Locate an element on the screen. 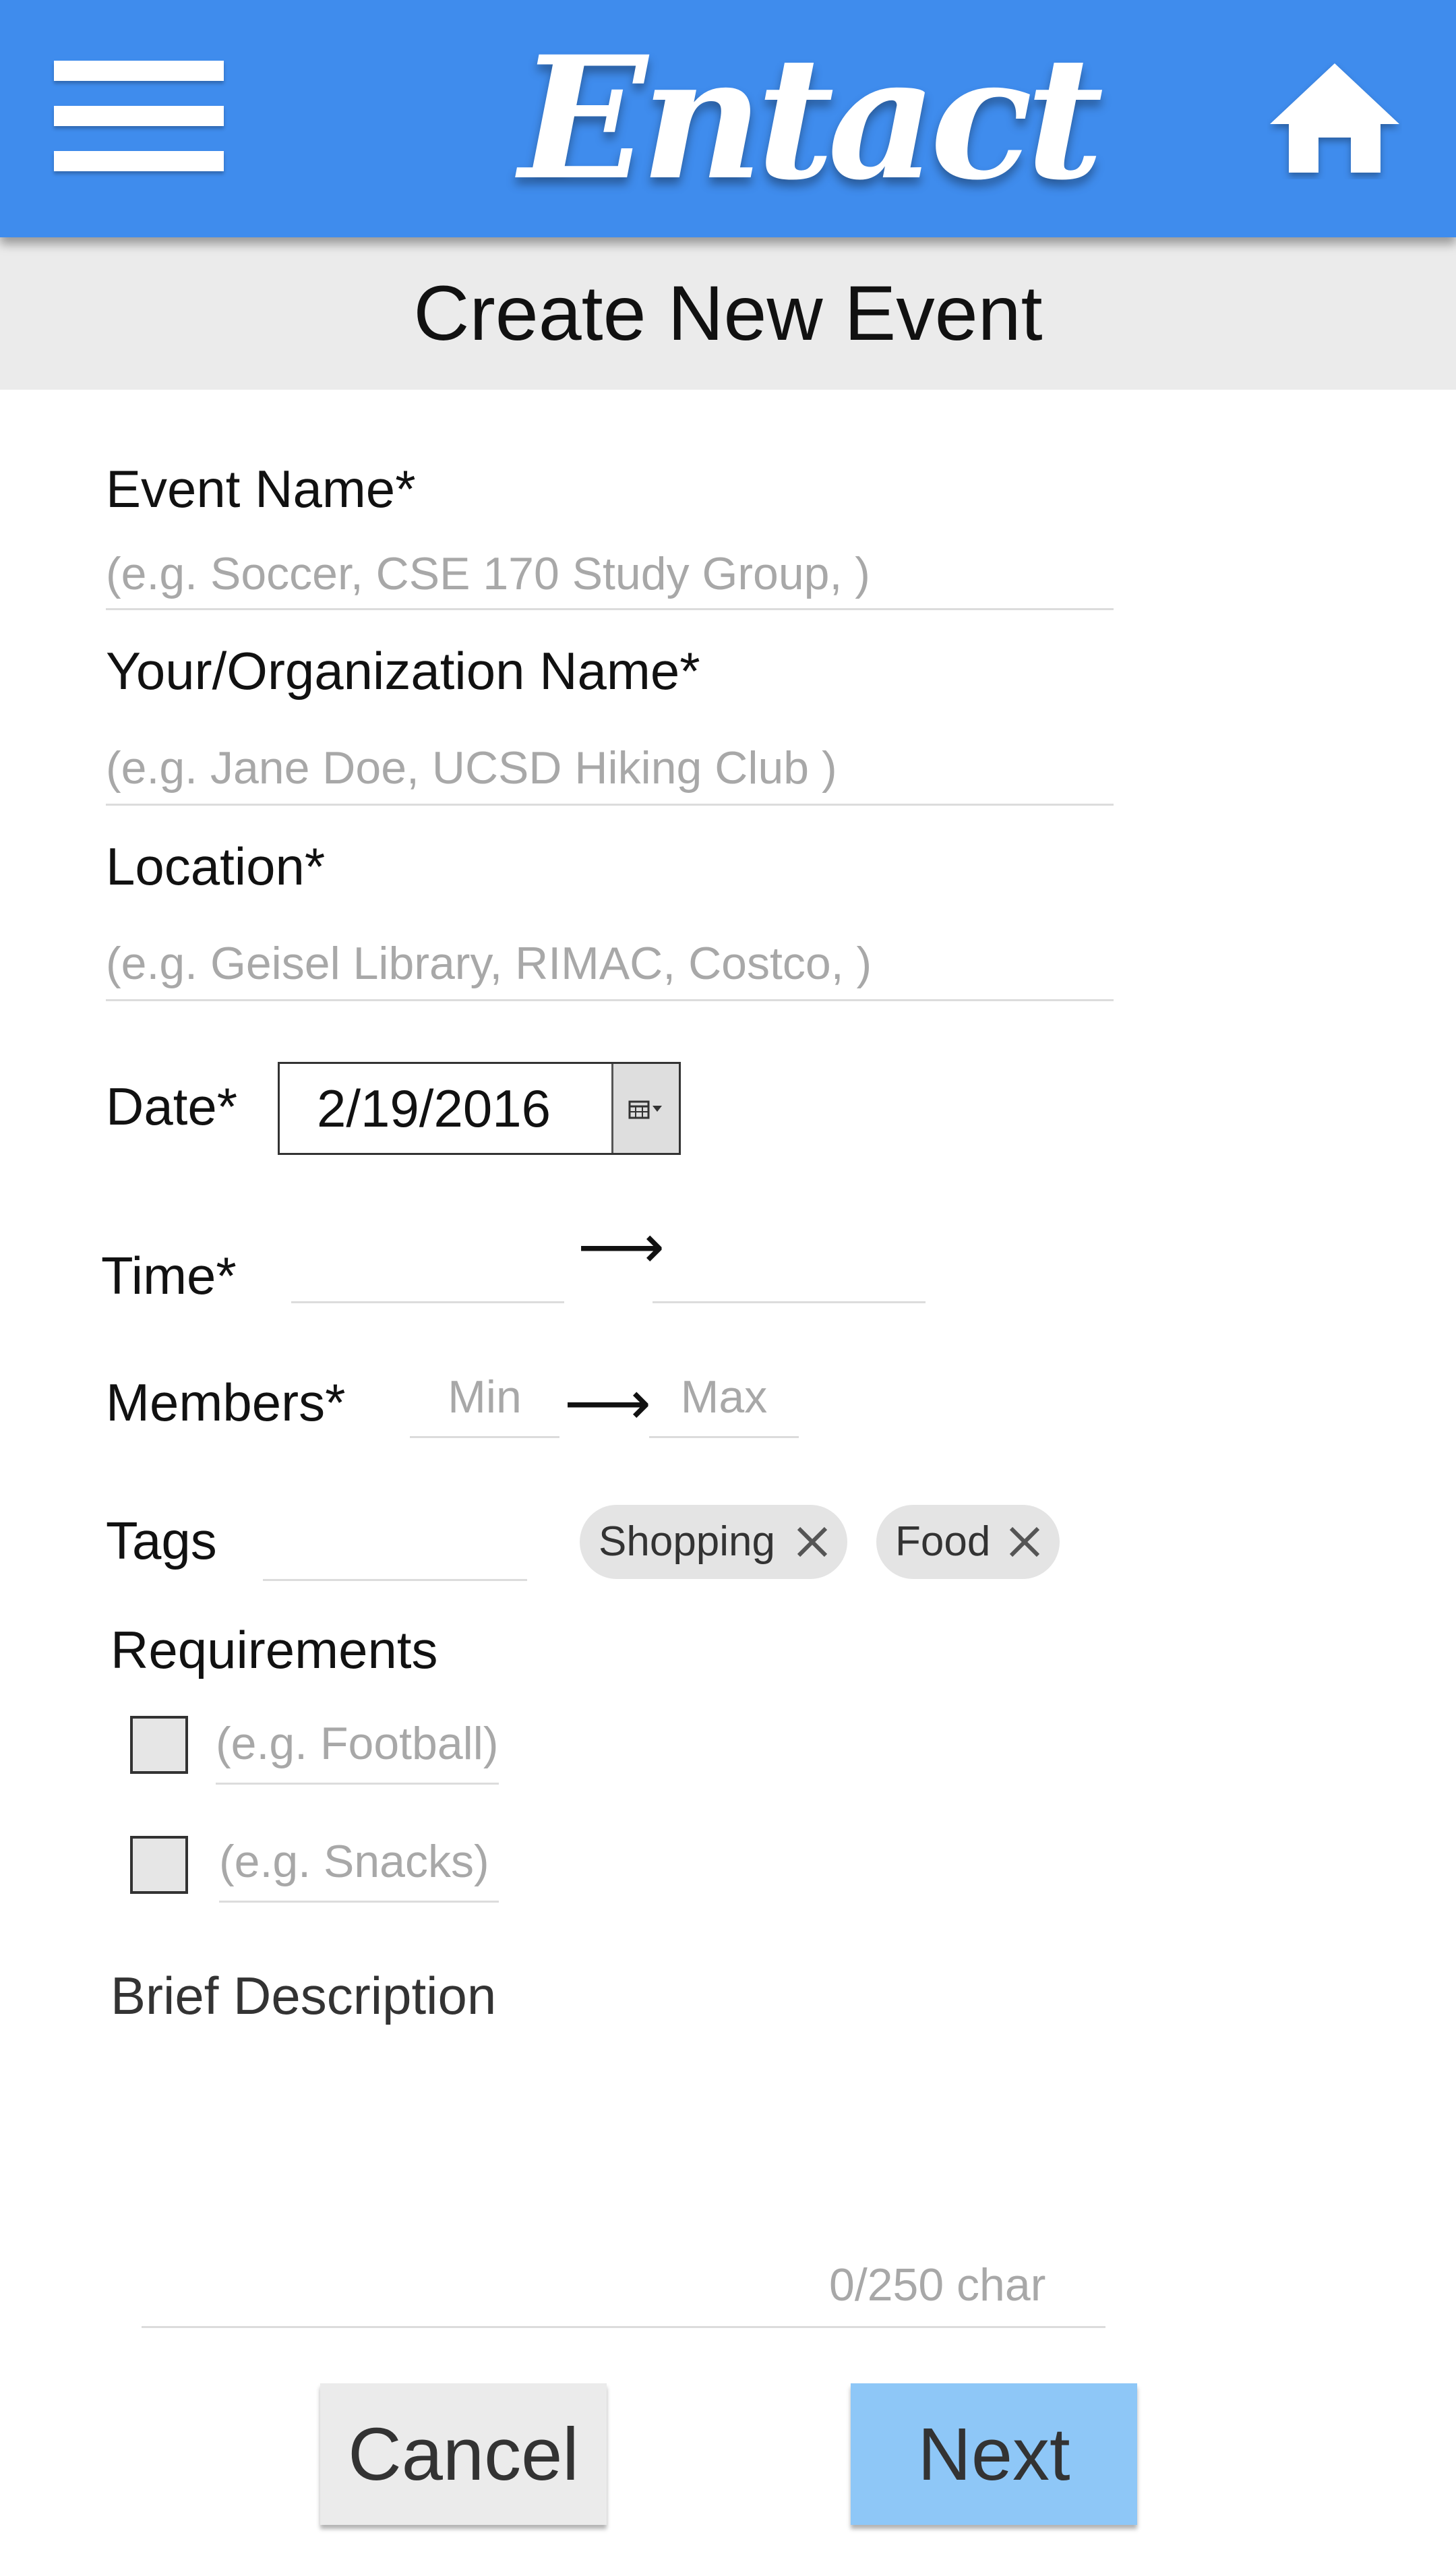  app-header: Entact is located at coordinates (728, 118).